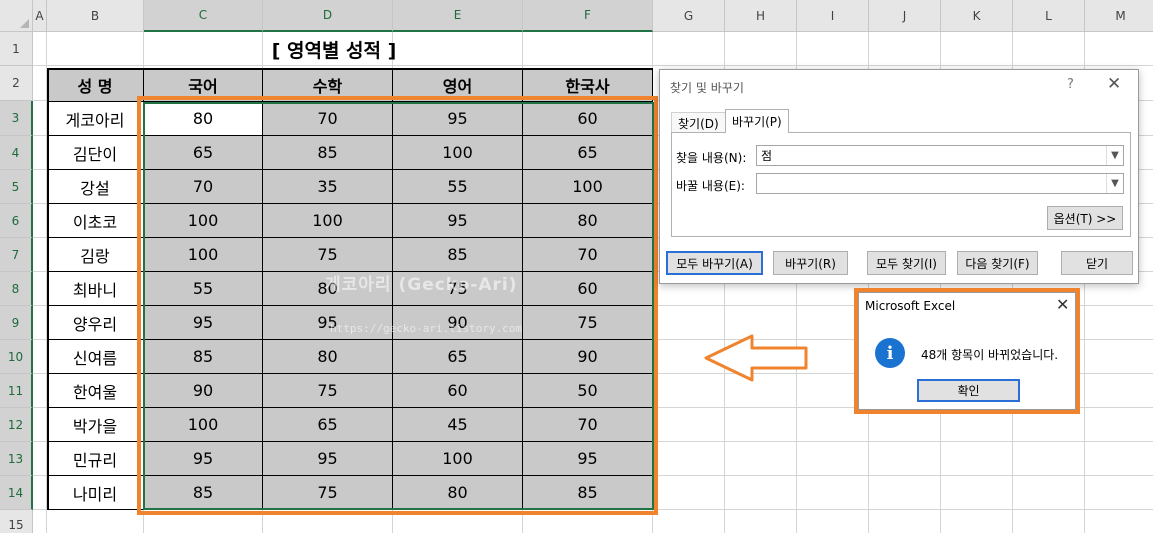  I want to click on row-header: 6, so click(16, 221).